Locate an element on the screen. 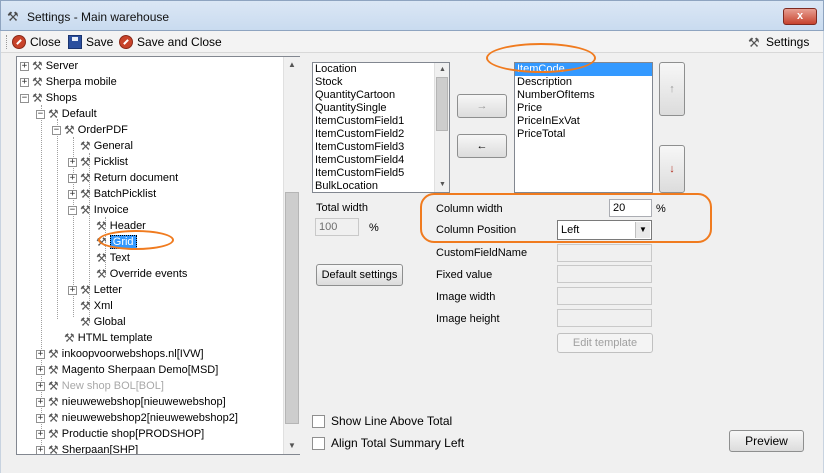 This screenshot has width=824, height=473. tree-item-label-disabled: New shop BOL[BOL] is located at coordinates (112, 386).